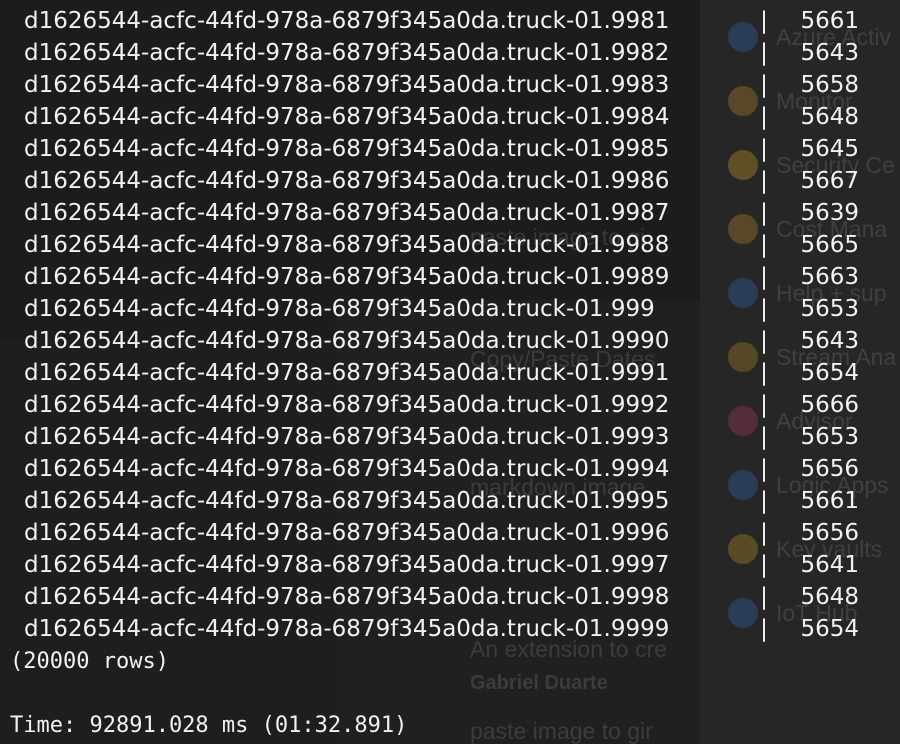 Image resolution: width=900 pixels, height=744 pixels. Describe the element at coordinates (829, 181) in the screenshot. I see `row-value: 5667` at that location.